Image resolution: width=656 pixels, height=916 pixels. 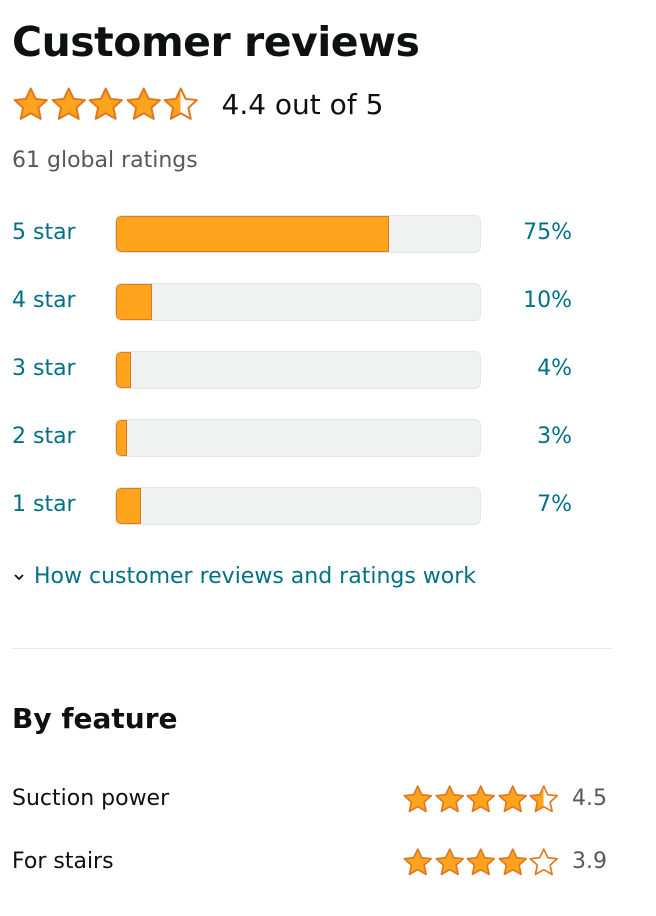 I want to click on histogram-percent: 75%, so click(x=547, y=232).